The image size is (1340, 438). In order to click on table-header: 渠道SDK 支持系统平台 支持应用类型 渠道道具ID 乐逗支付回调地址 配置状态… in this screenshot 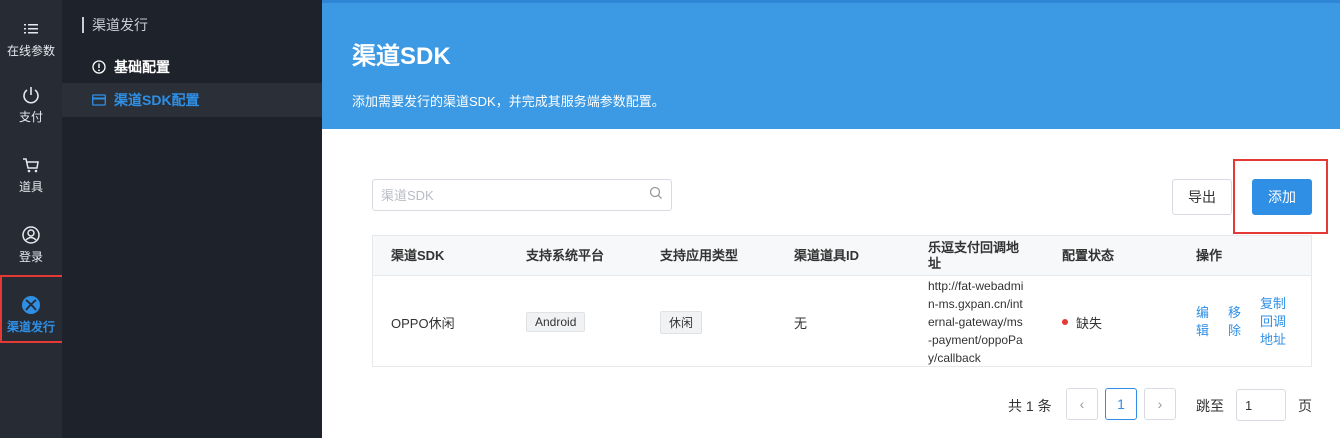, I will do `click(842, 256)`.